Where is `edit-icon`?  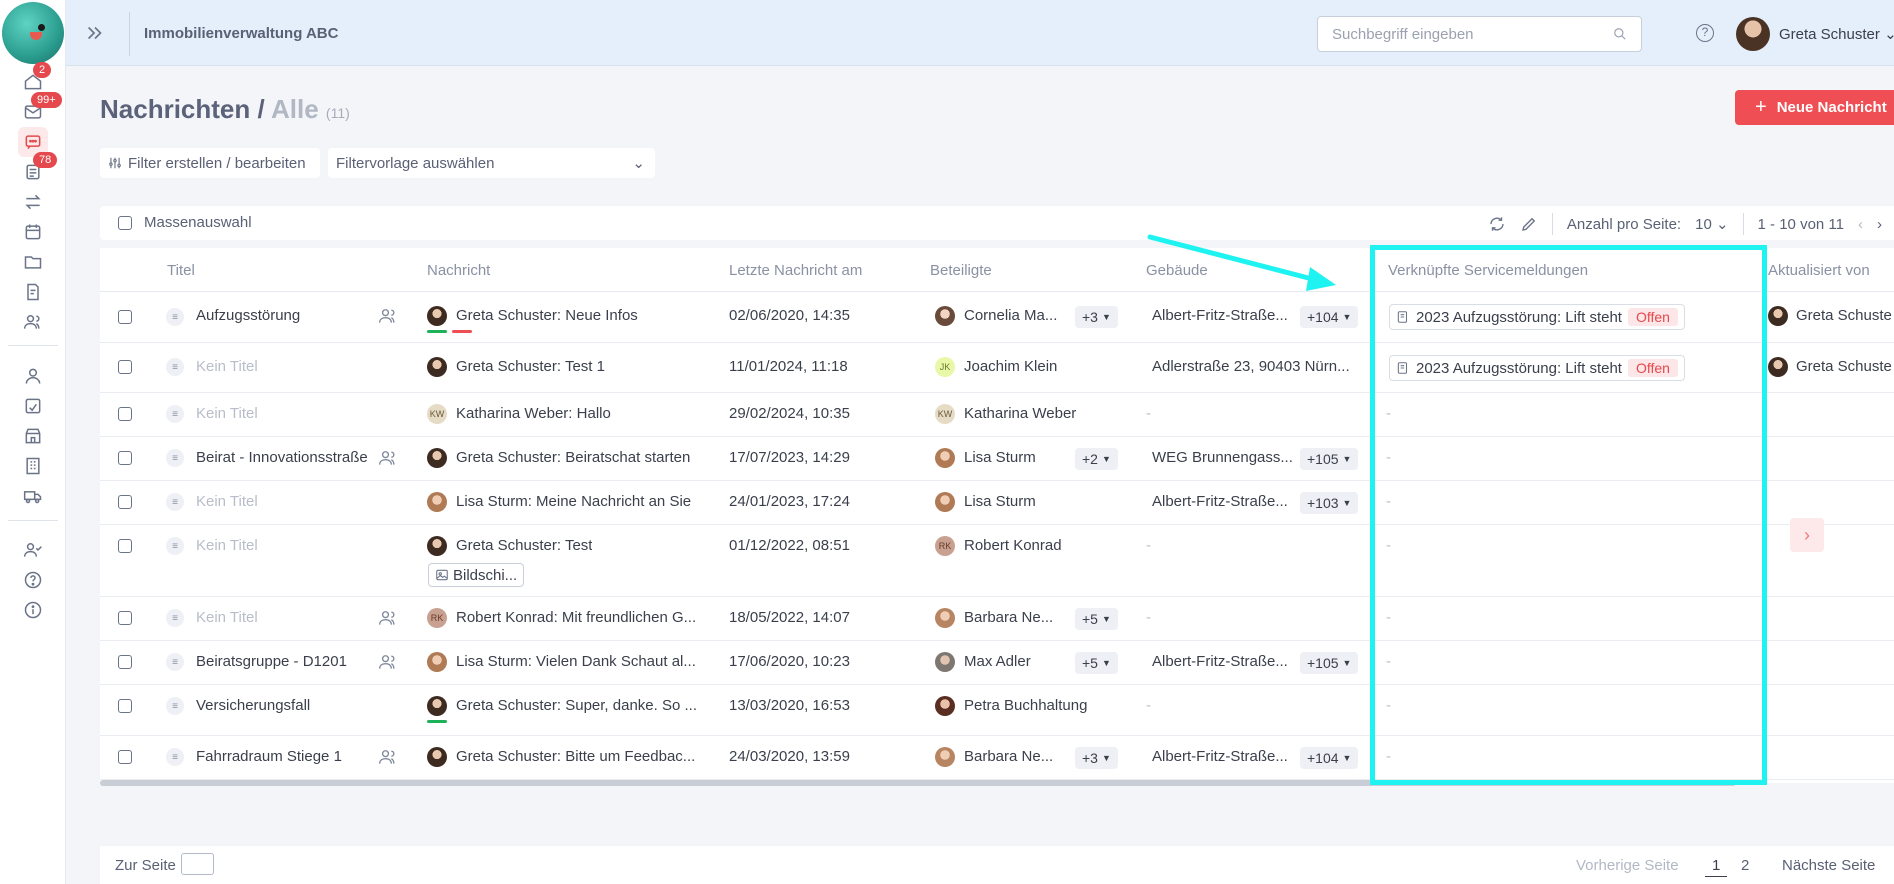 edit-icon is located at coordinates (1529, 224).